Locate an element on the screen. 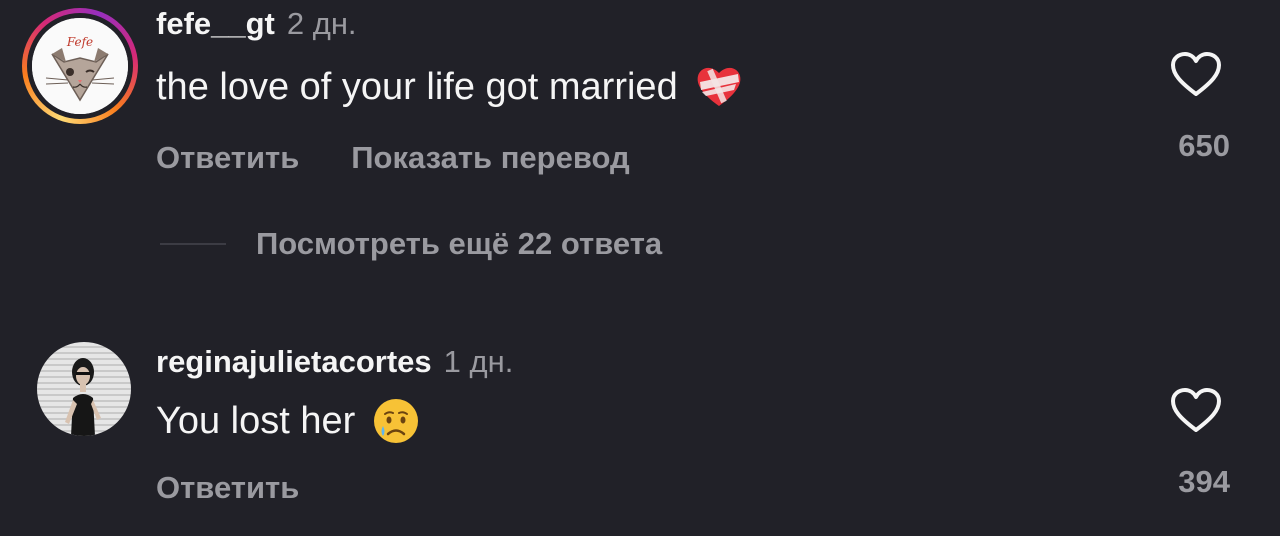 The image size is (1280, 536). comment-header: fefe__gt 2 дн. is located at coordinates (256, 24).